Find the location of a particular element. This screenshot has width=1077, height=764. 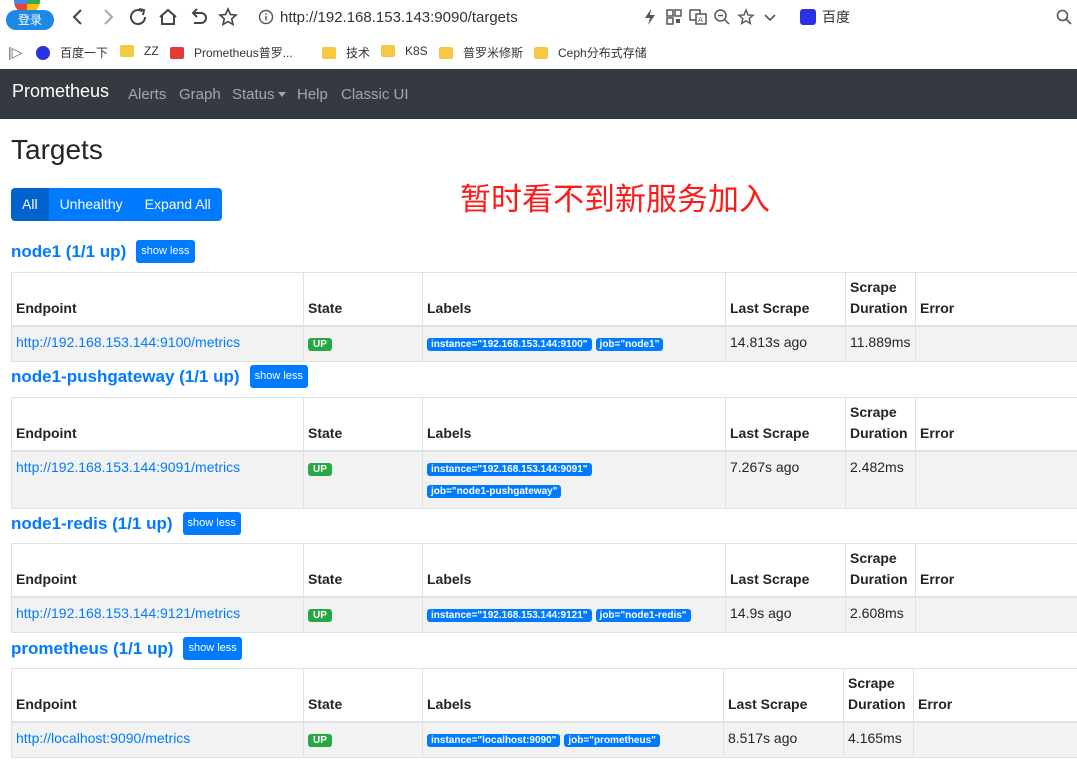

job-title: node1-pushgateway (1/1 up) is located at coordinates (125, 377).